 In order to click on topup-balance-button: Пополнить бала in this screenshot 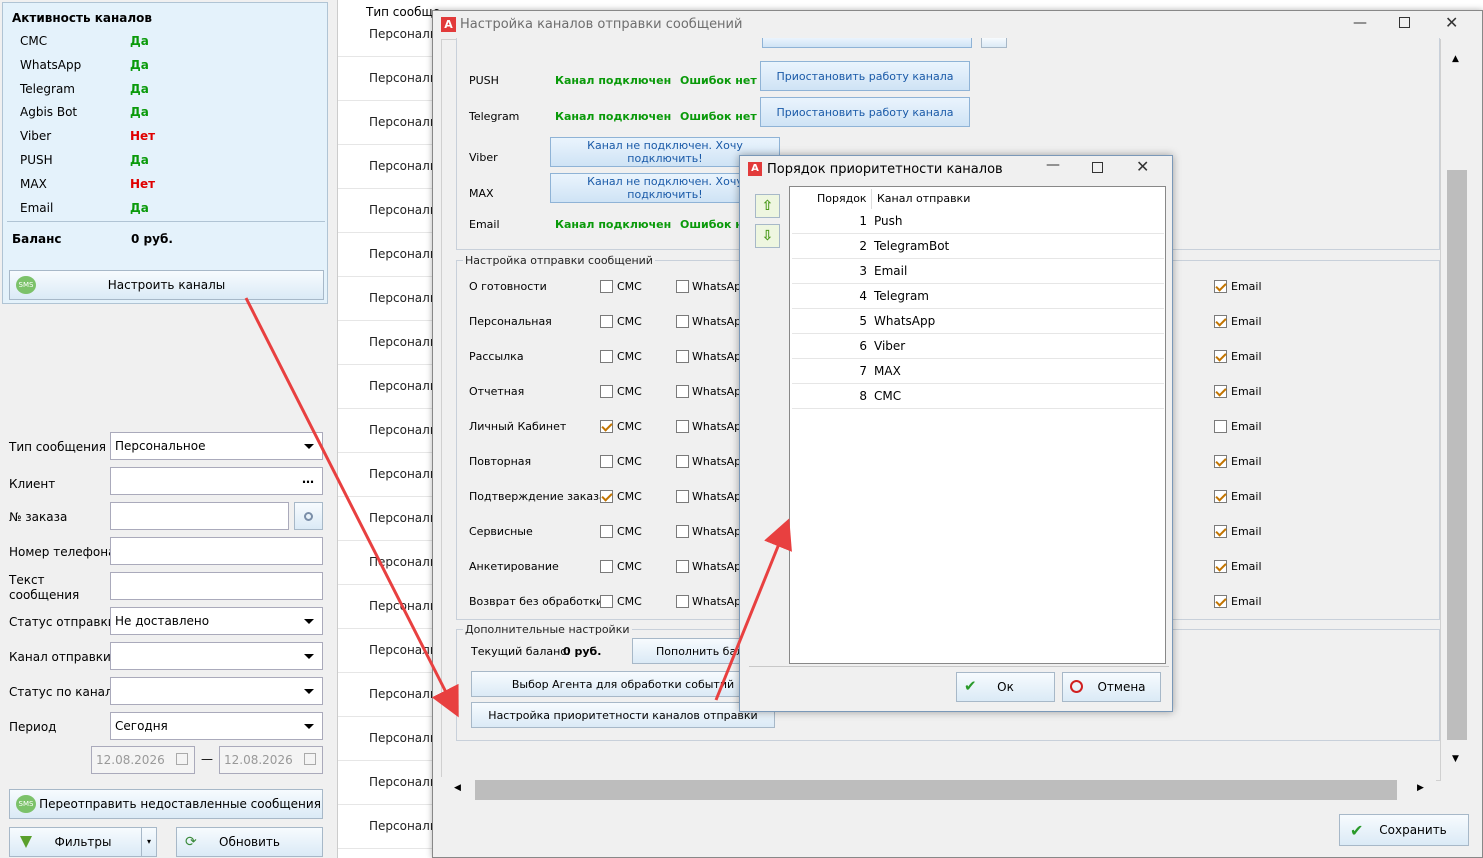, I will do `click(692, 651)`.